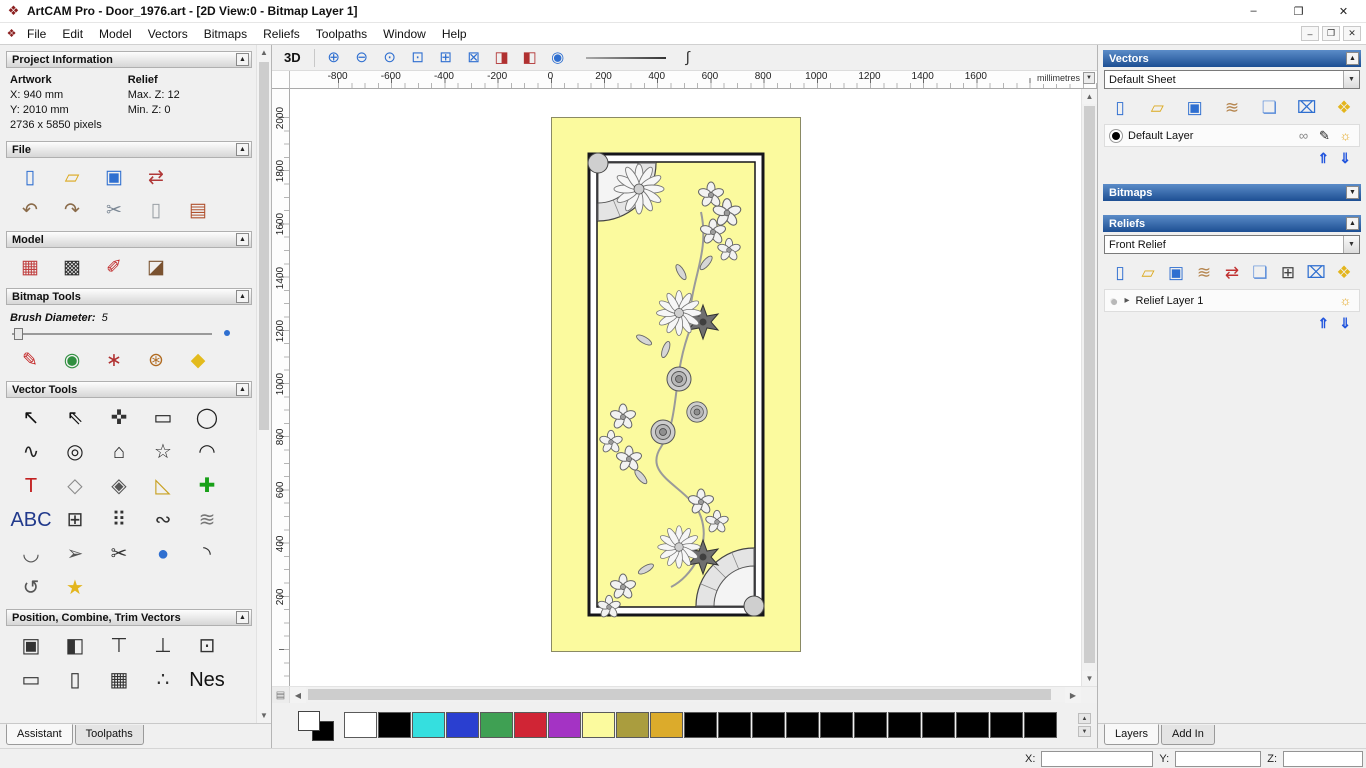  Describe the element at coordinates (1345, 300) in the screenshot. I see `layer-visibility-icon: ☼` at that location.